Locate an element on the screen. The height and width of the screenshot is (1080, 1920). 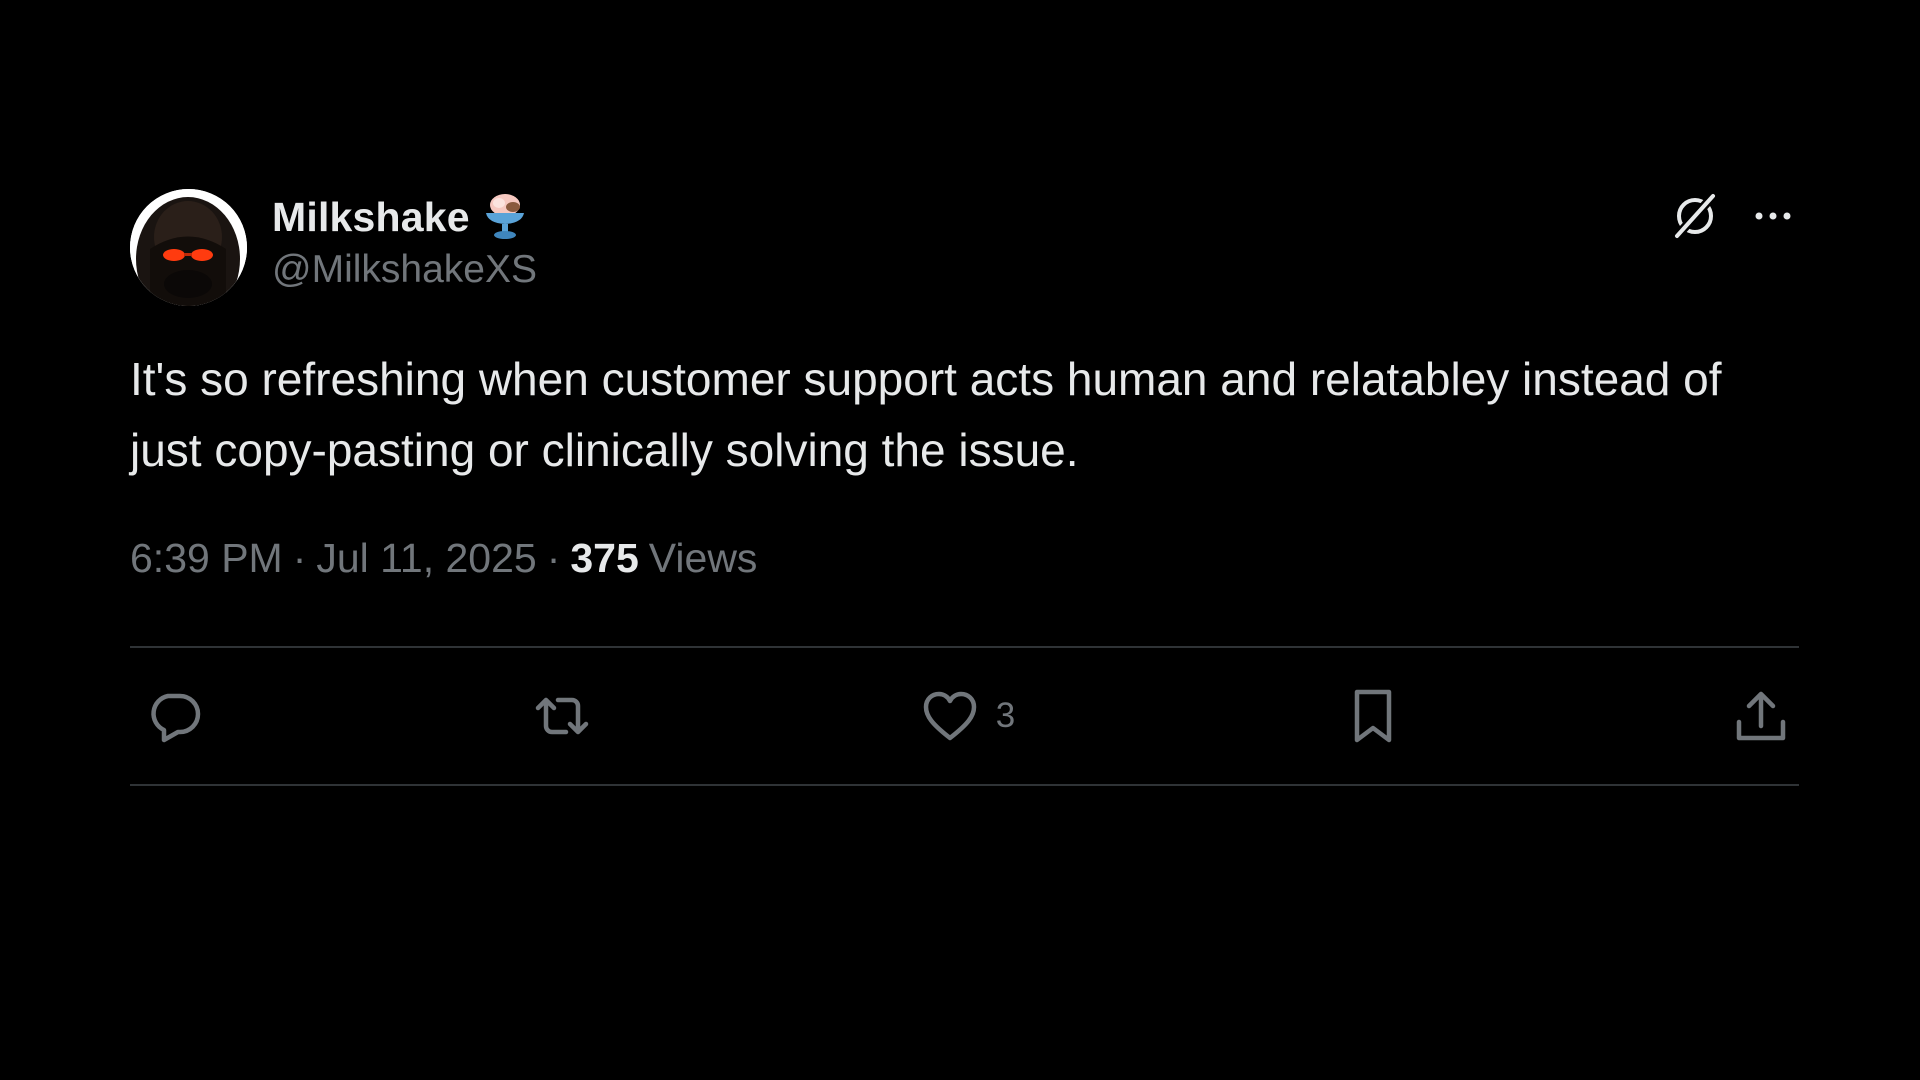
display-name-row: Milkshake is located at coordinates (404, 217).